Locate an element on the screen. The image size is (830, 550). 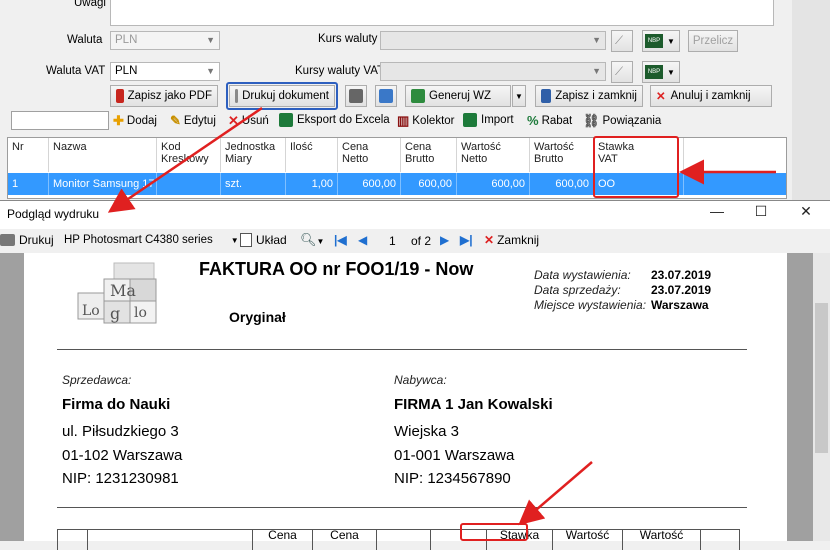
arrow-to-preview is located at coordinates (185, 159).